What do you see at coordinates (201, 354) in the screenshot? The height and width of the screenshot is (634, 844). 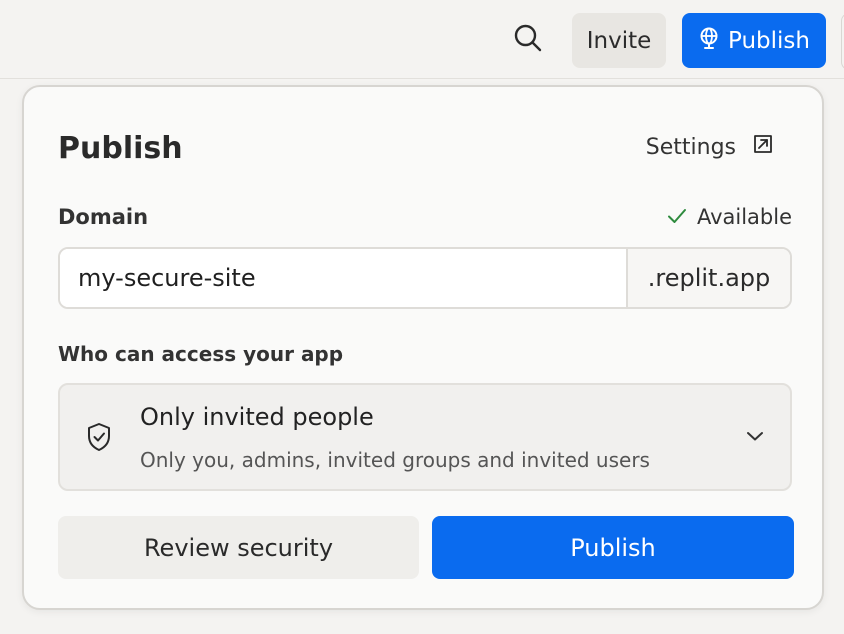 I see `access-label: Who can access your app` at bounding box center [201, 354].